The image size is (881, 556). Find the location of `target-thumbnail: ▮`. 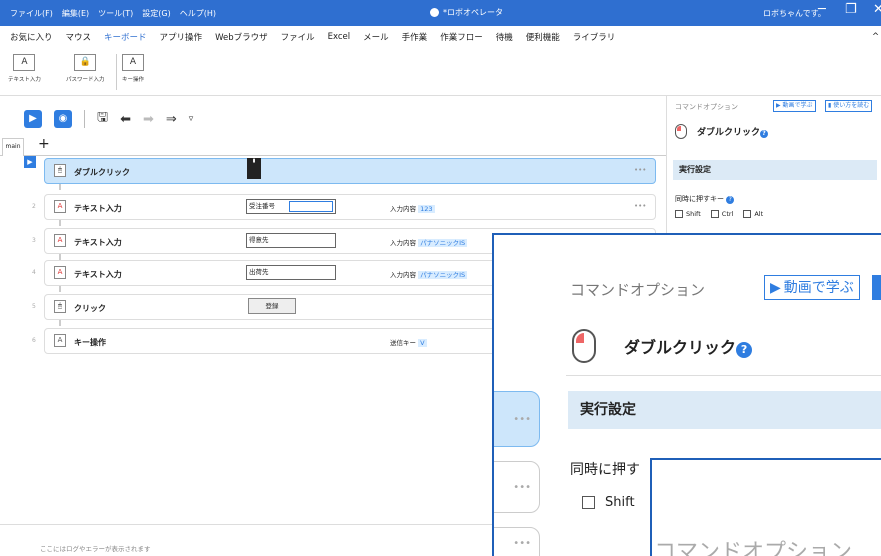

target-thumbnail: ▮ is located at coordinates (254, 168).